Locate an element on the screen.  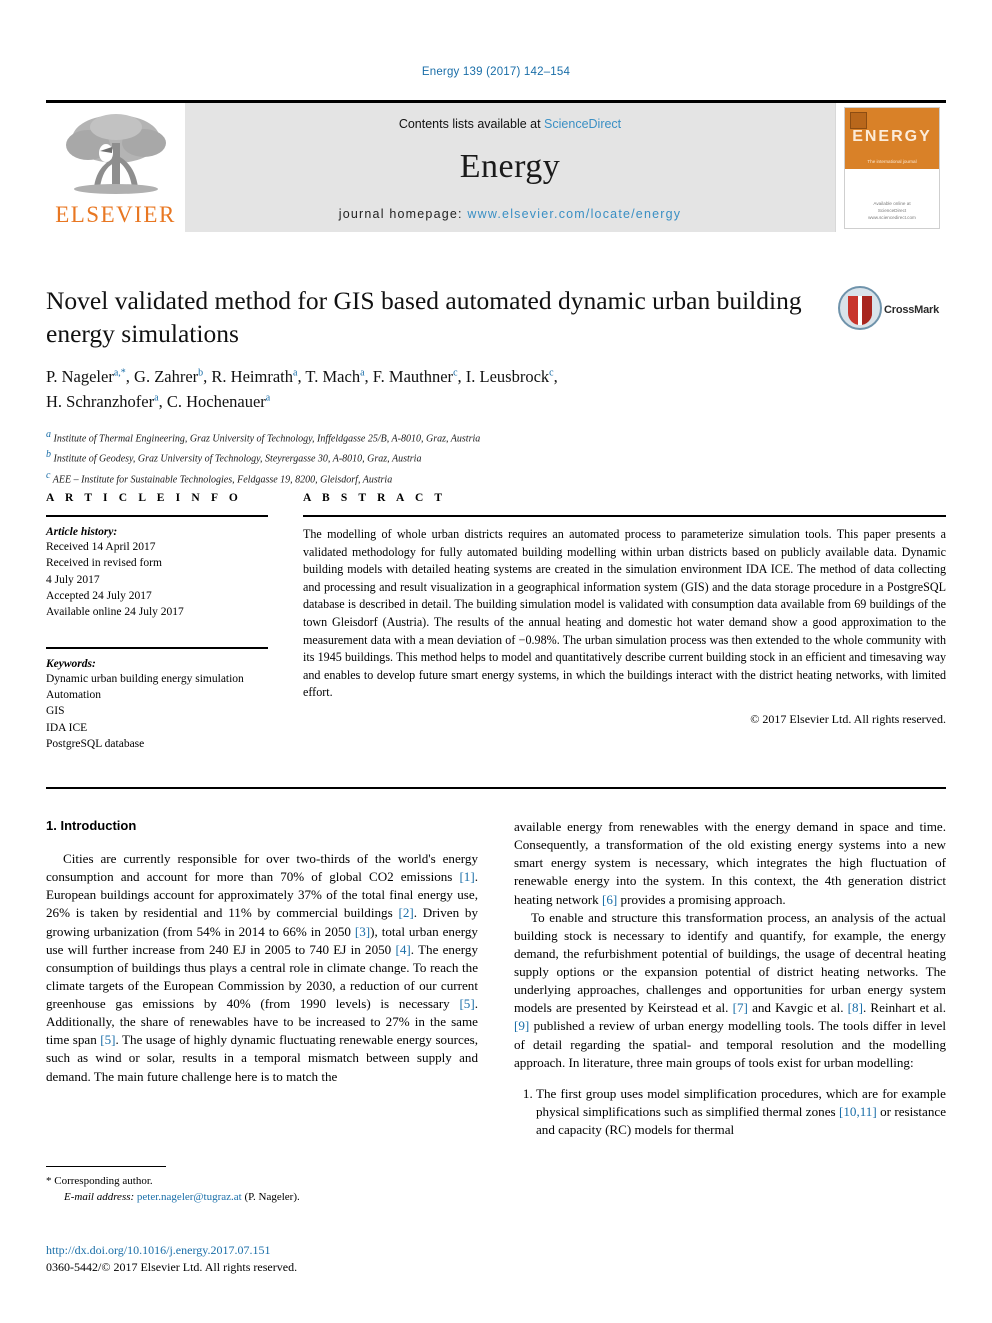
cover-top-band: ENERGY The international journal is located at coordinates (892, 138).